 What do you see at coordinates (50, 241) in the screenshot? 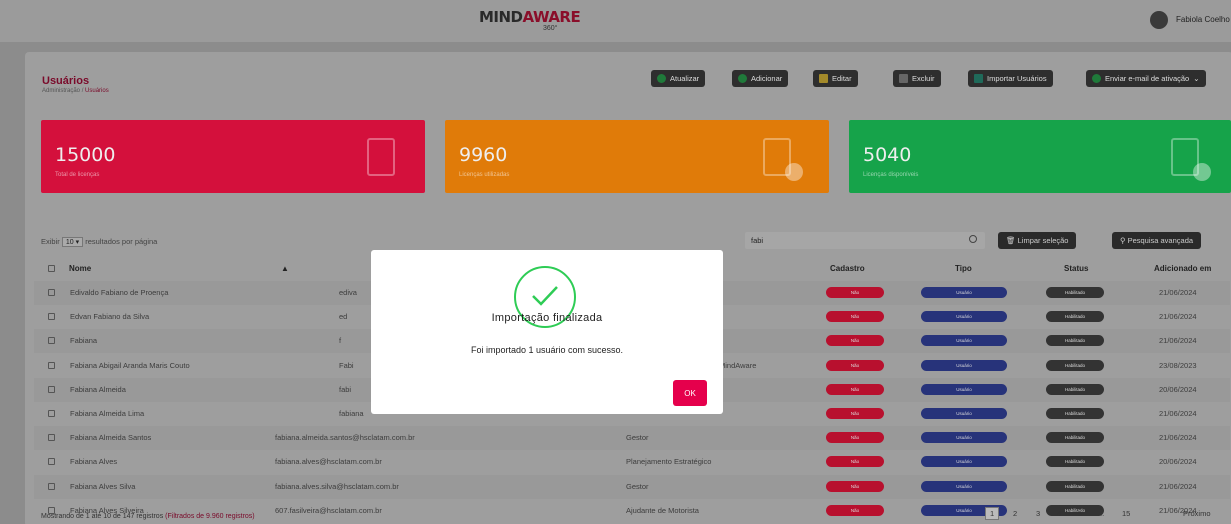
I see `show-label: Exibir` at bounding box center [50, 241].